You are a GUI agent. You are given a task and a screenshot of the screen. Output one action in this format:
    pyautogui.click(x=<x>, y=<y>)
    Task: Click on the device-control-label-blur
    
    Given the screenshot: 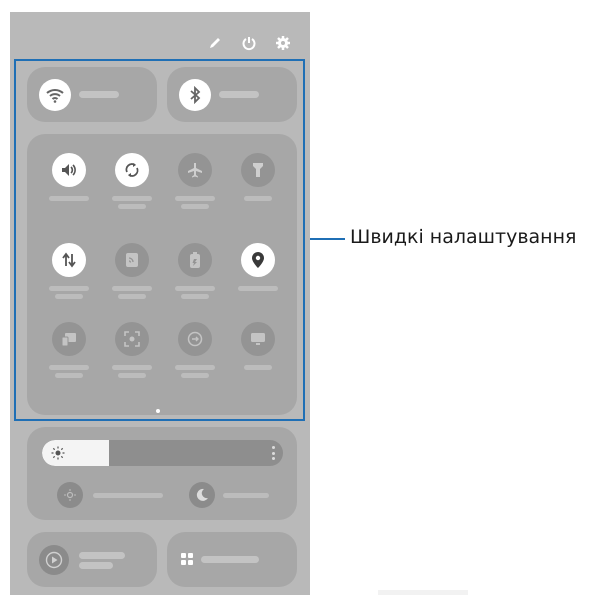 What is the action you would take?
    pyautogui.click(x=230, y=559)
    